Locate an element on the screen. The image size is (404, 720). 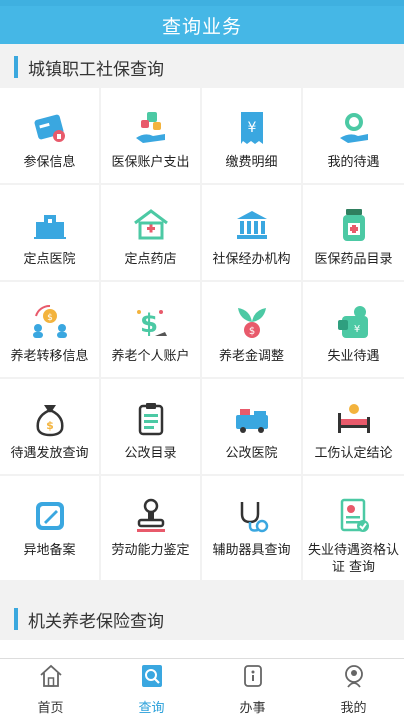
unemployment-icon: ¥ is located at coordinates (354, 322).